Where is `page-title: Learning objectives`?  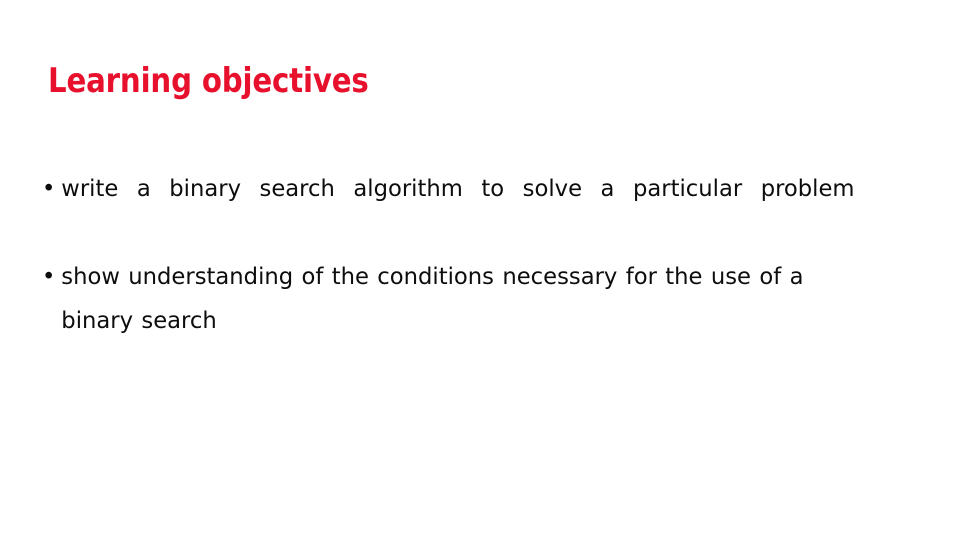
page-title: Learning objectives is located at coordinates (208, 81).